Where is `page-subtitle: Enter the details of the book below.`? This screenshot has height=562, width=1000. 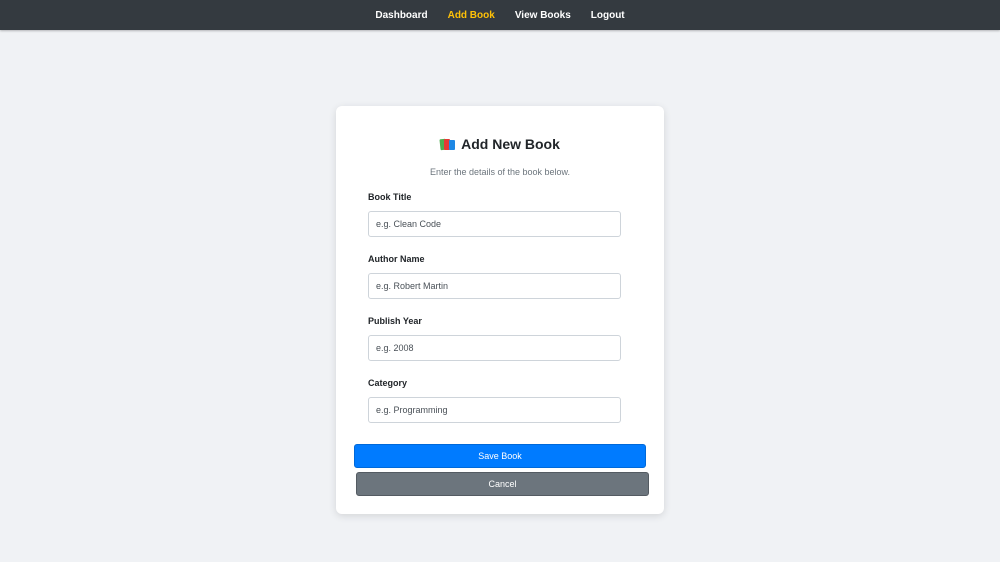 page-subtitle: Enter the details of the book below. is located at coordinates (500, 172).